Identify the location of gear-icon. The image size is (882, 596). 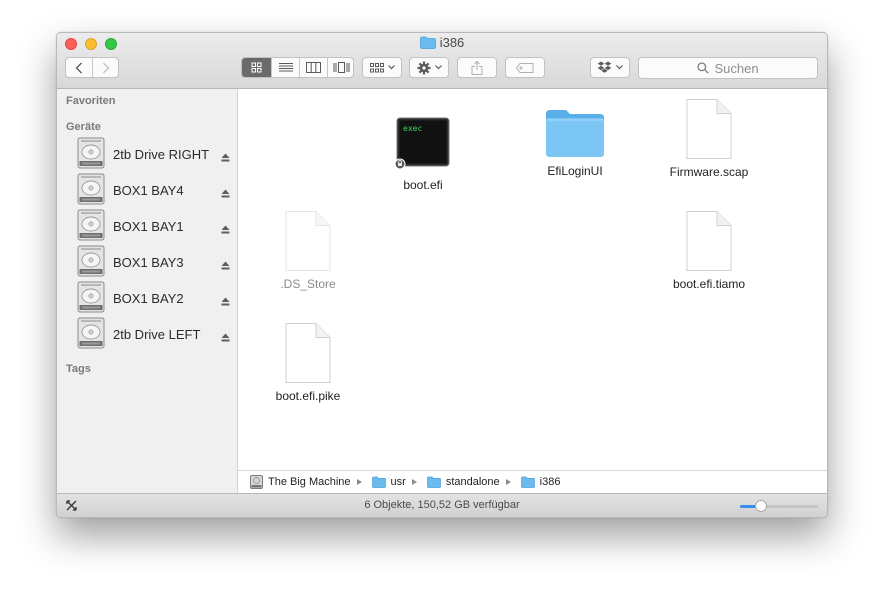
(423, 67).